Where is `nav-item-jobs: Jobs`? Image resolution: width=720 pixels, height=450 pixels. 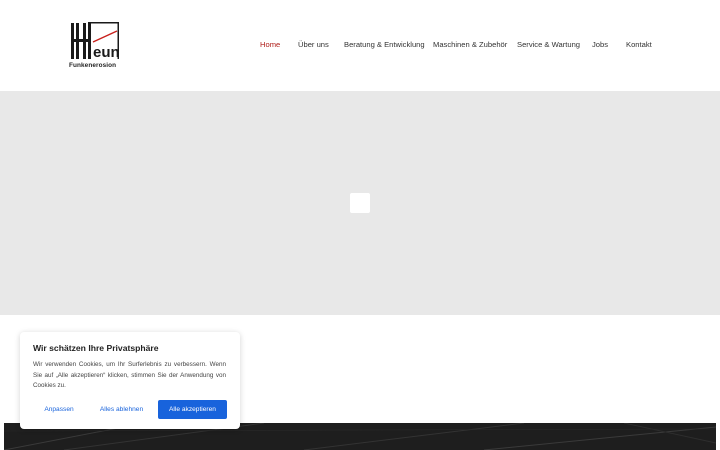
nav-item-jobs: Jobs is located at coordinates (600, 44).